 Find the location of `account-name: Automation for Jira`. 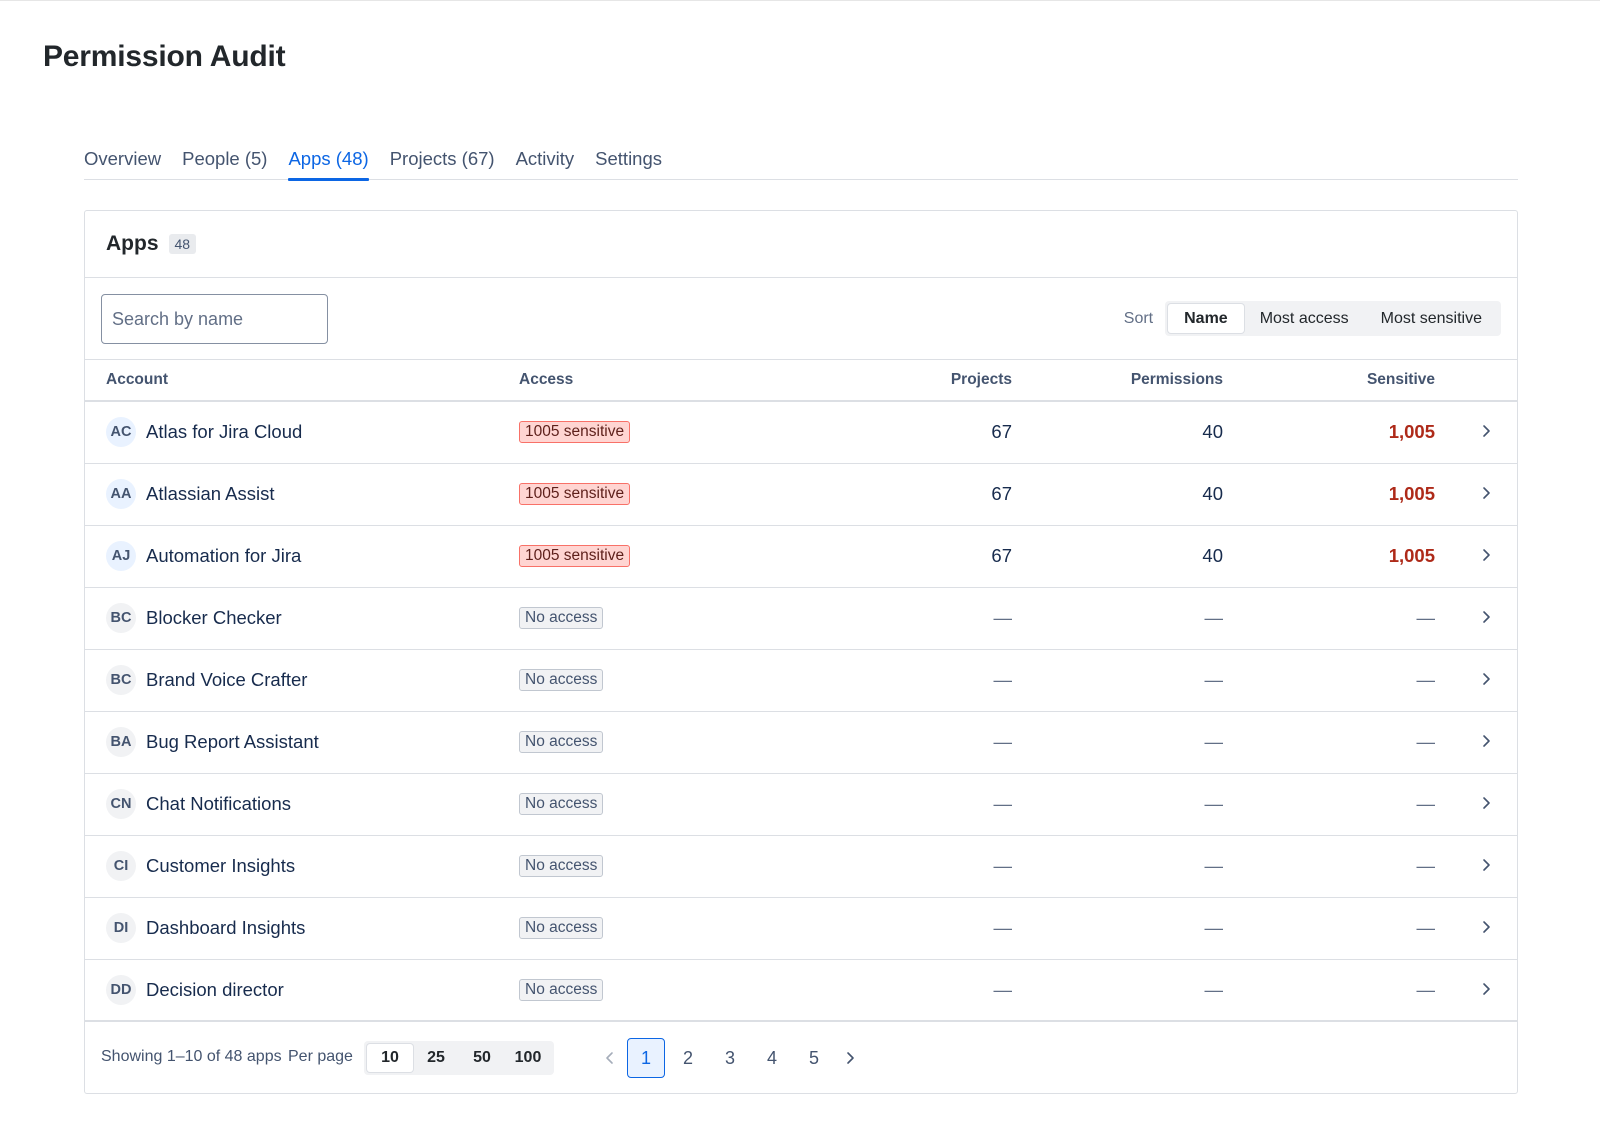

account-name: Automation for Jira is located at coordinates (223, 556).